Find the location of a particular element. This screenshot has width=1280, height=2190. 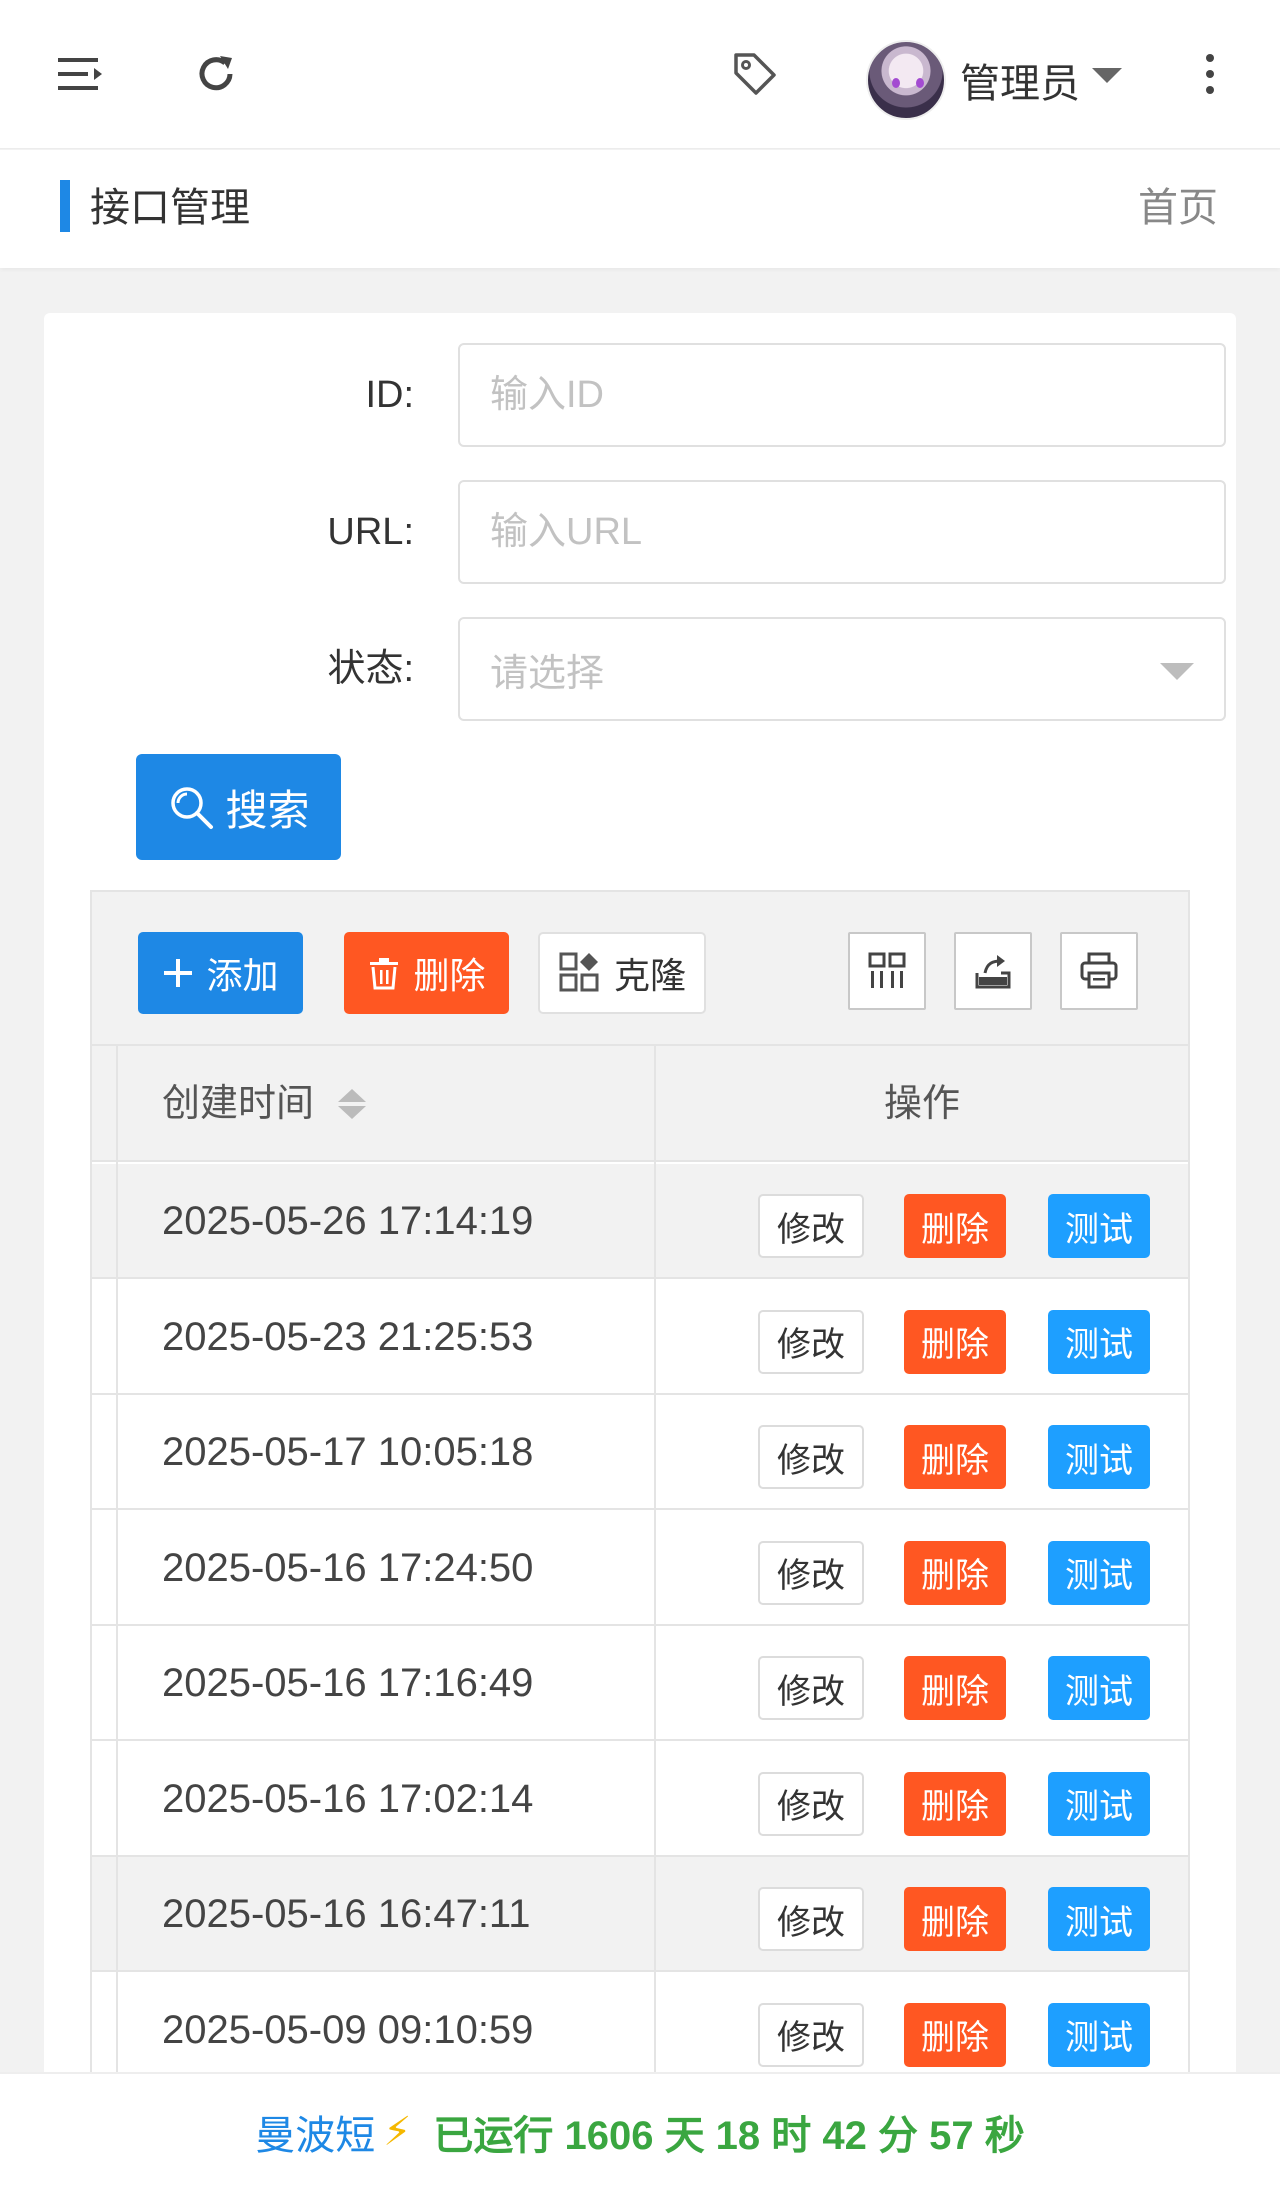

created-time-cell: 2025-05-16 17:24:50 is located at coordinates (348, 1567).